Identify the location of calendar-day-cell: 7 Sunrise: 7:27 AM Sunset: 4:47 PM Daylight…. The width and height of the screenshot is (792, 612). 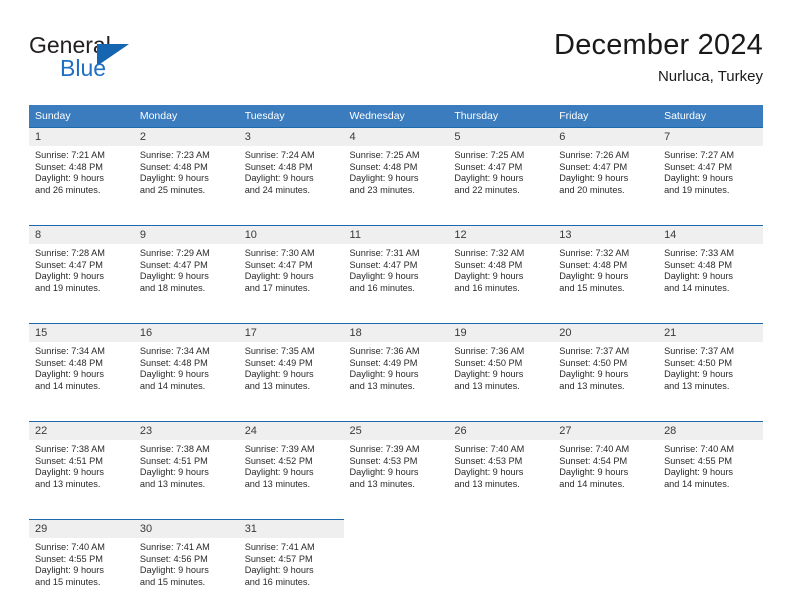
(710, 172).